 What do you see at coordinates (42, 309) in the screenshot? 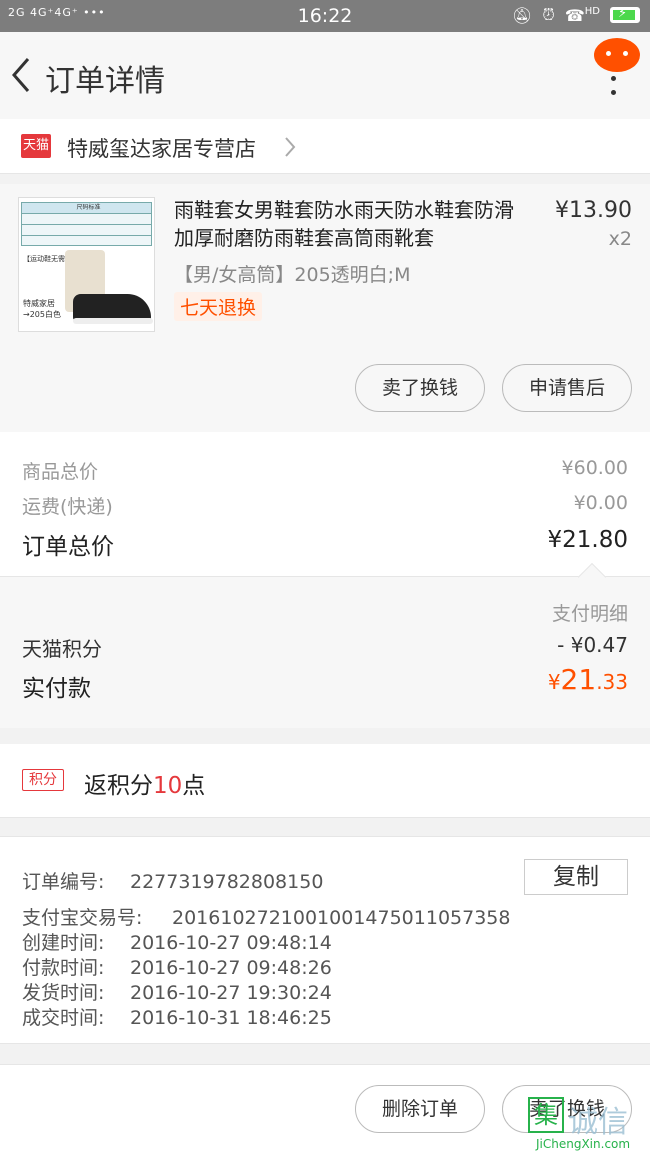
I see `thumb-brand: 特威家居 →205白色` at bounding box center [42, 309].